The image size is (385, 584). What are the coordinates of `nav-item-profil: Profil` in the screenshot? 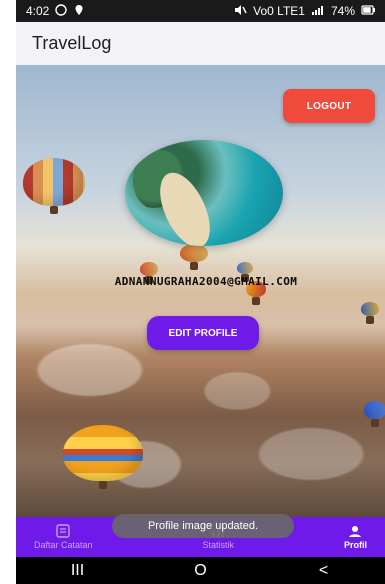 It's located at (355, 537).